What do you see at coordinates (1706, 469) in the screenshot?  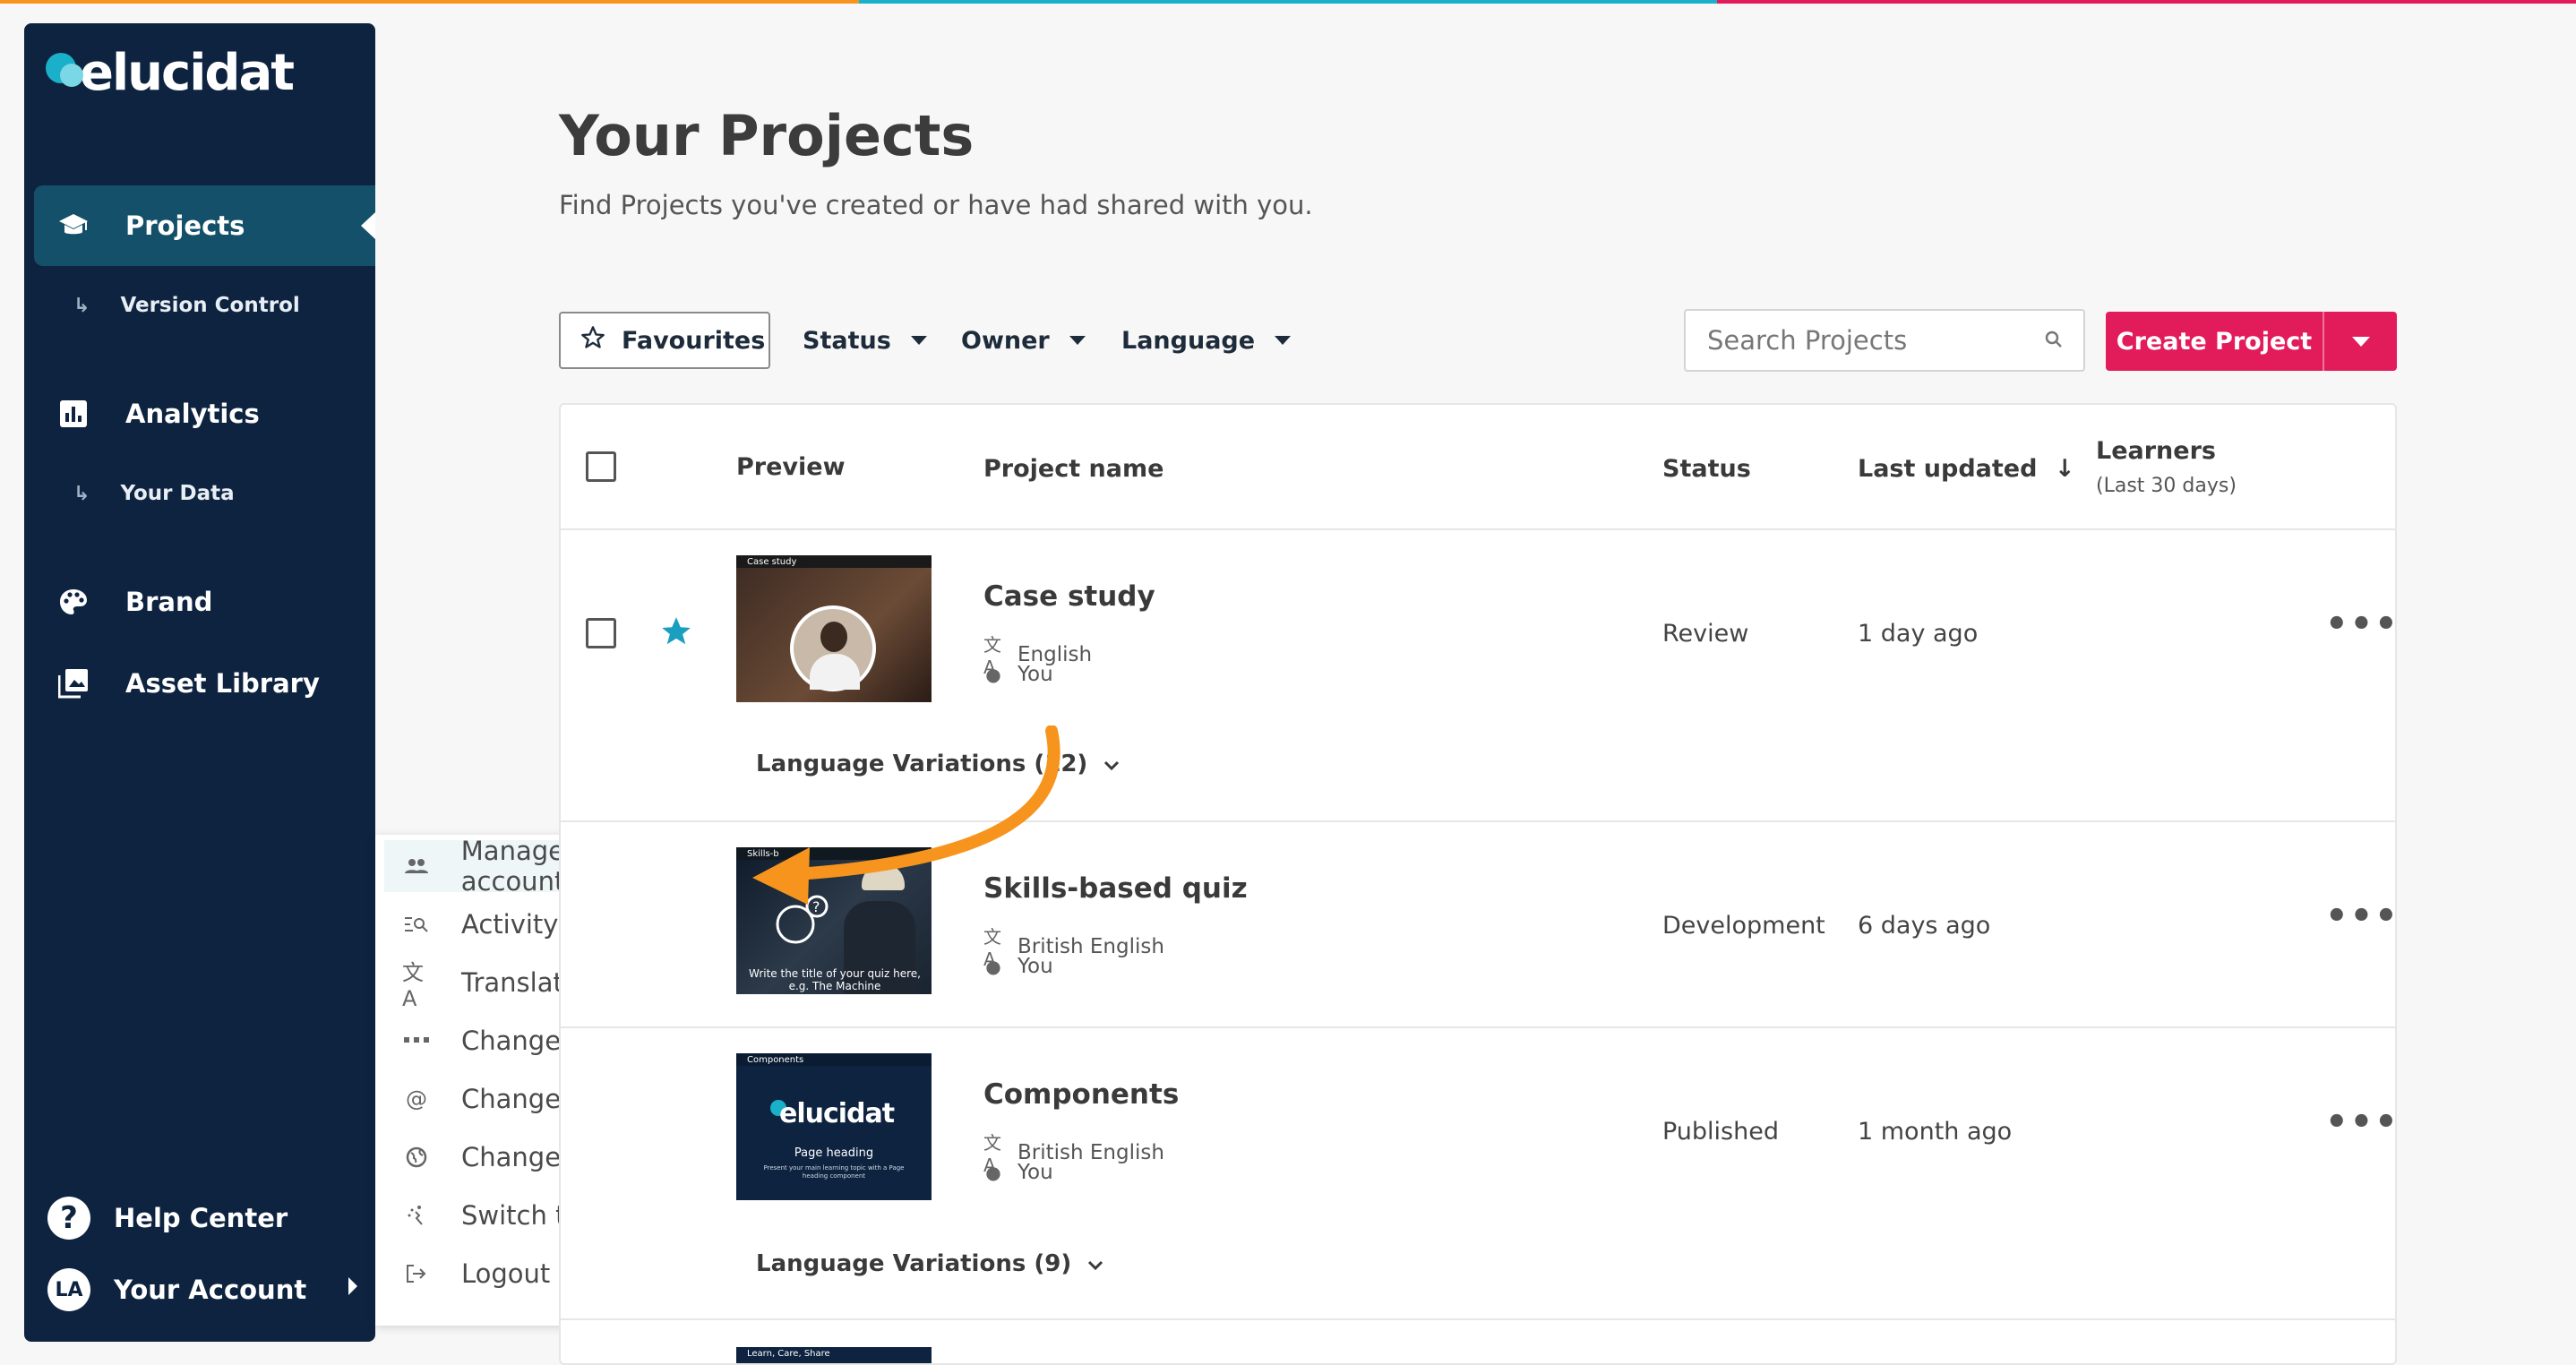 I see `column-header-status: Status` at bounding box center [1706, 469].